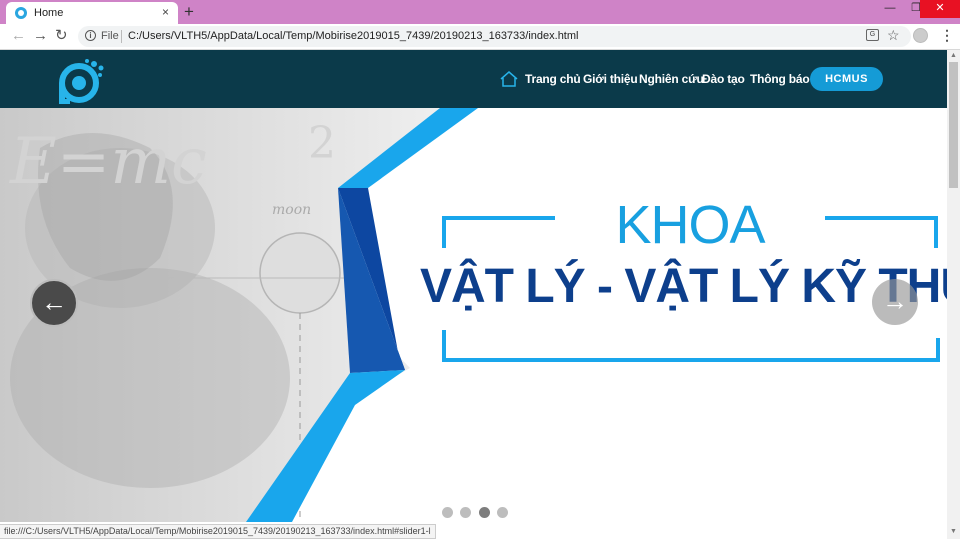 The image size is (960, 539). Describe the element at coordinates (49, 13) in the screenshot. I see `tab-title: Home` at that location.